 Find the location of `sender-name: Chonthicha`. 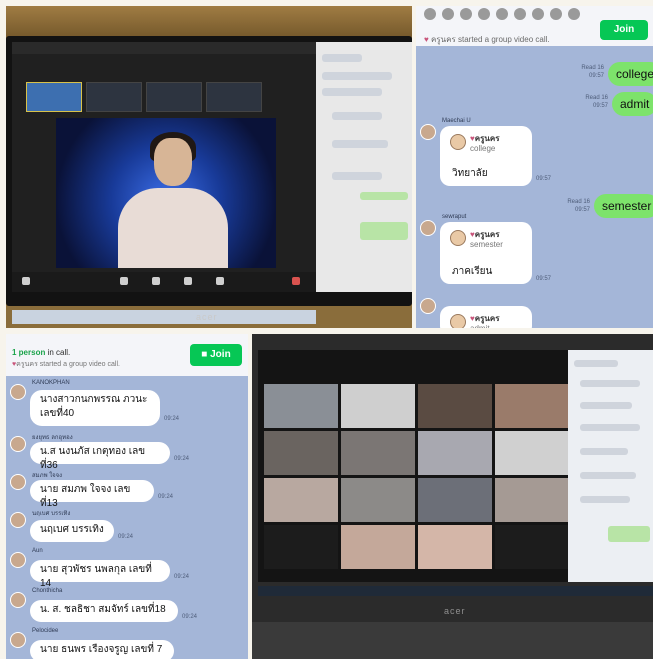

sender-name: Chonthicha is located at coordinates (47, 591).